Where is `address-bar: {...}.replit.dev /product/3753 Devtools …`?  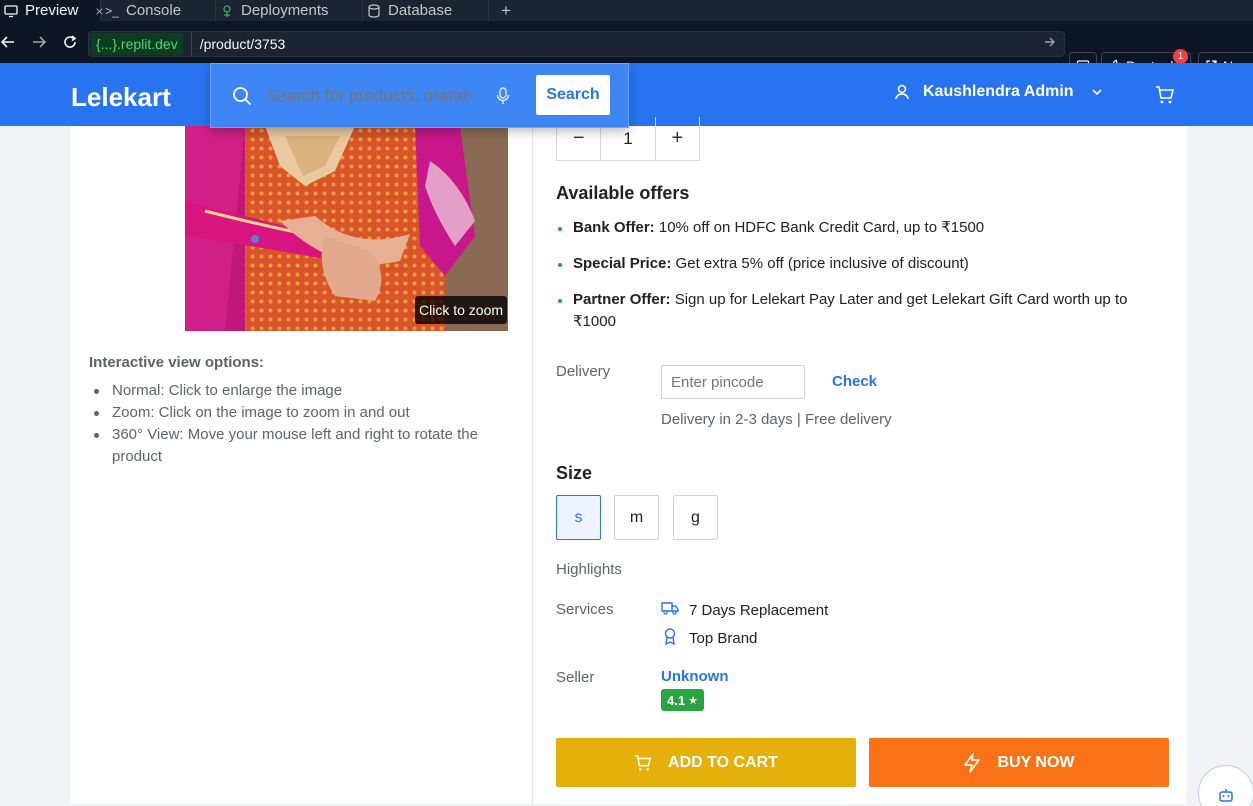 address-bar: {...}.replit.dev /product/3753 Devtools … is located at coordinates (626, 50).